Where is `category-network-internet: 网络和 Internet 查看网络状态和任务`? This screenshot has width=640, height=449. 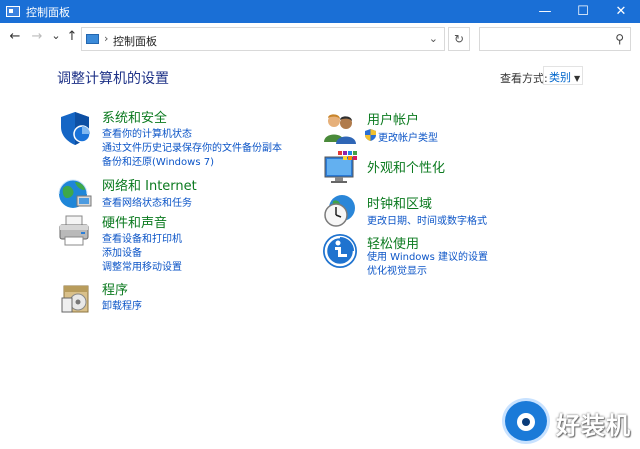
category-network-internet: 网络和 Internet 查看网络状态和任务 is located at coordinates (187, 194).